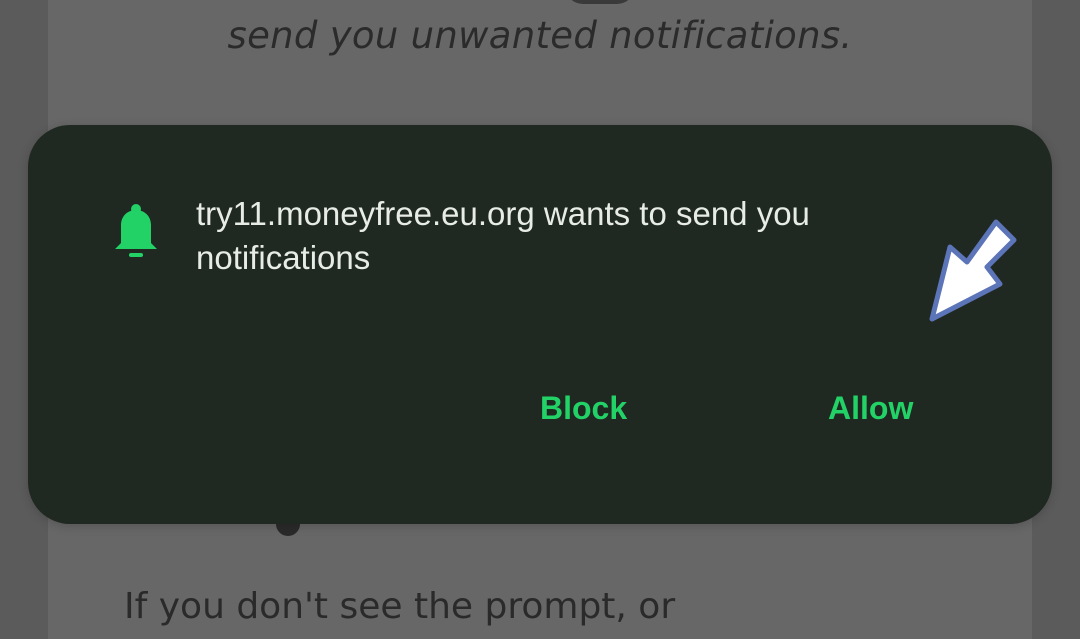 This screenshot has width=1080, height=639. Describe the element at coordinates (973, 270) in the screenshot. I see `pointer-arrow-icon` at that location.